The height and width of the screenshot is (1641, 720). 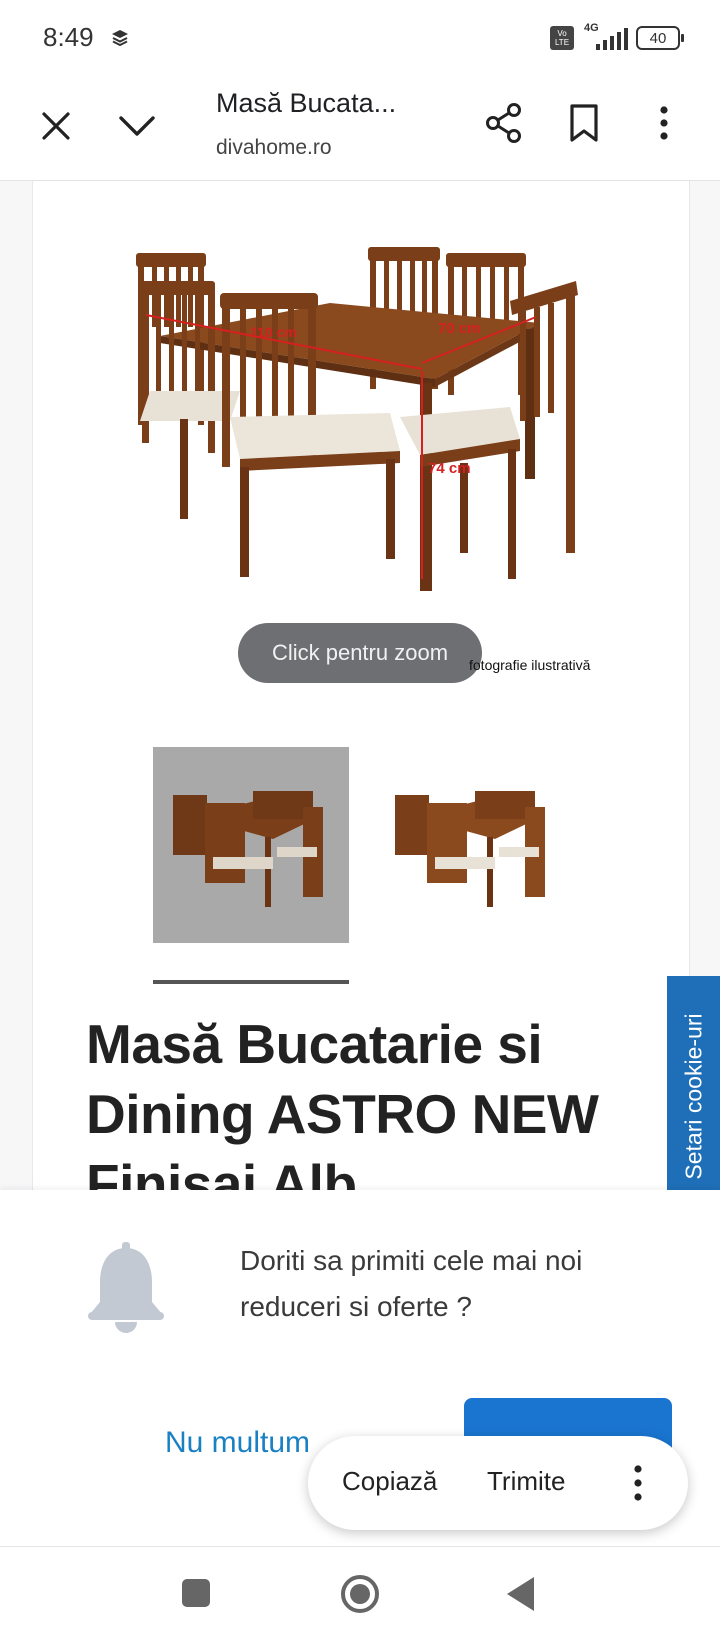 I want to click on battery-level: 40, so click(x=658, y=38).